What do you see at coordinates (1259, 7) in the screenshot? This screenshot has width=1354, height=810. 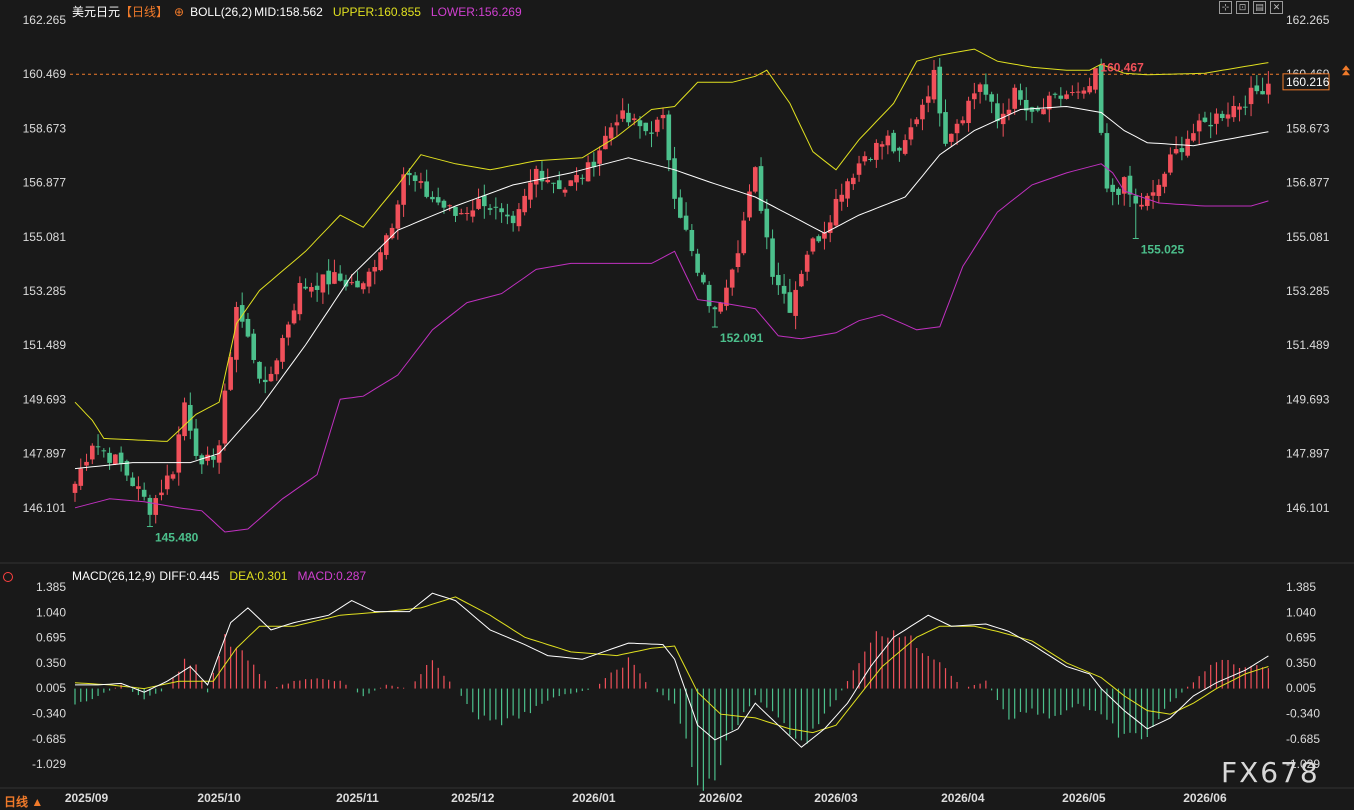 I see `doc-icon: ▤` at bounding box center [1259, 7].